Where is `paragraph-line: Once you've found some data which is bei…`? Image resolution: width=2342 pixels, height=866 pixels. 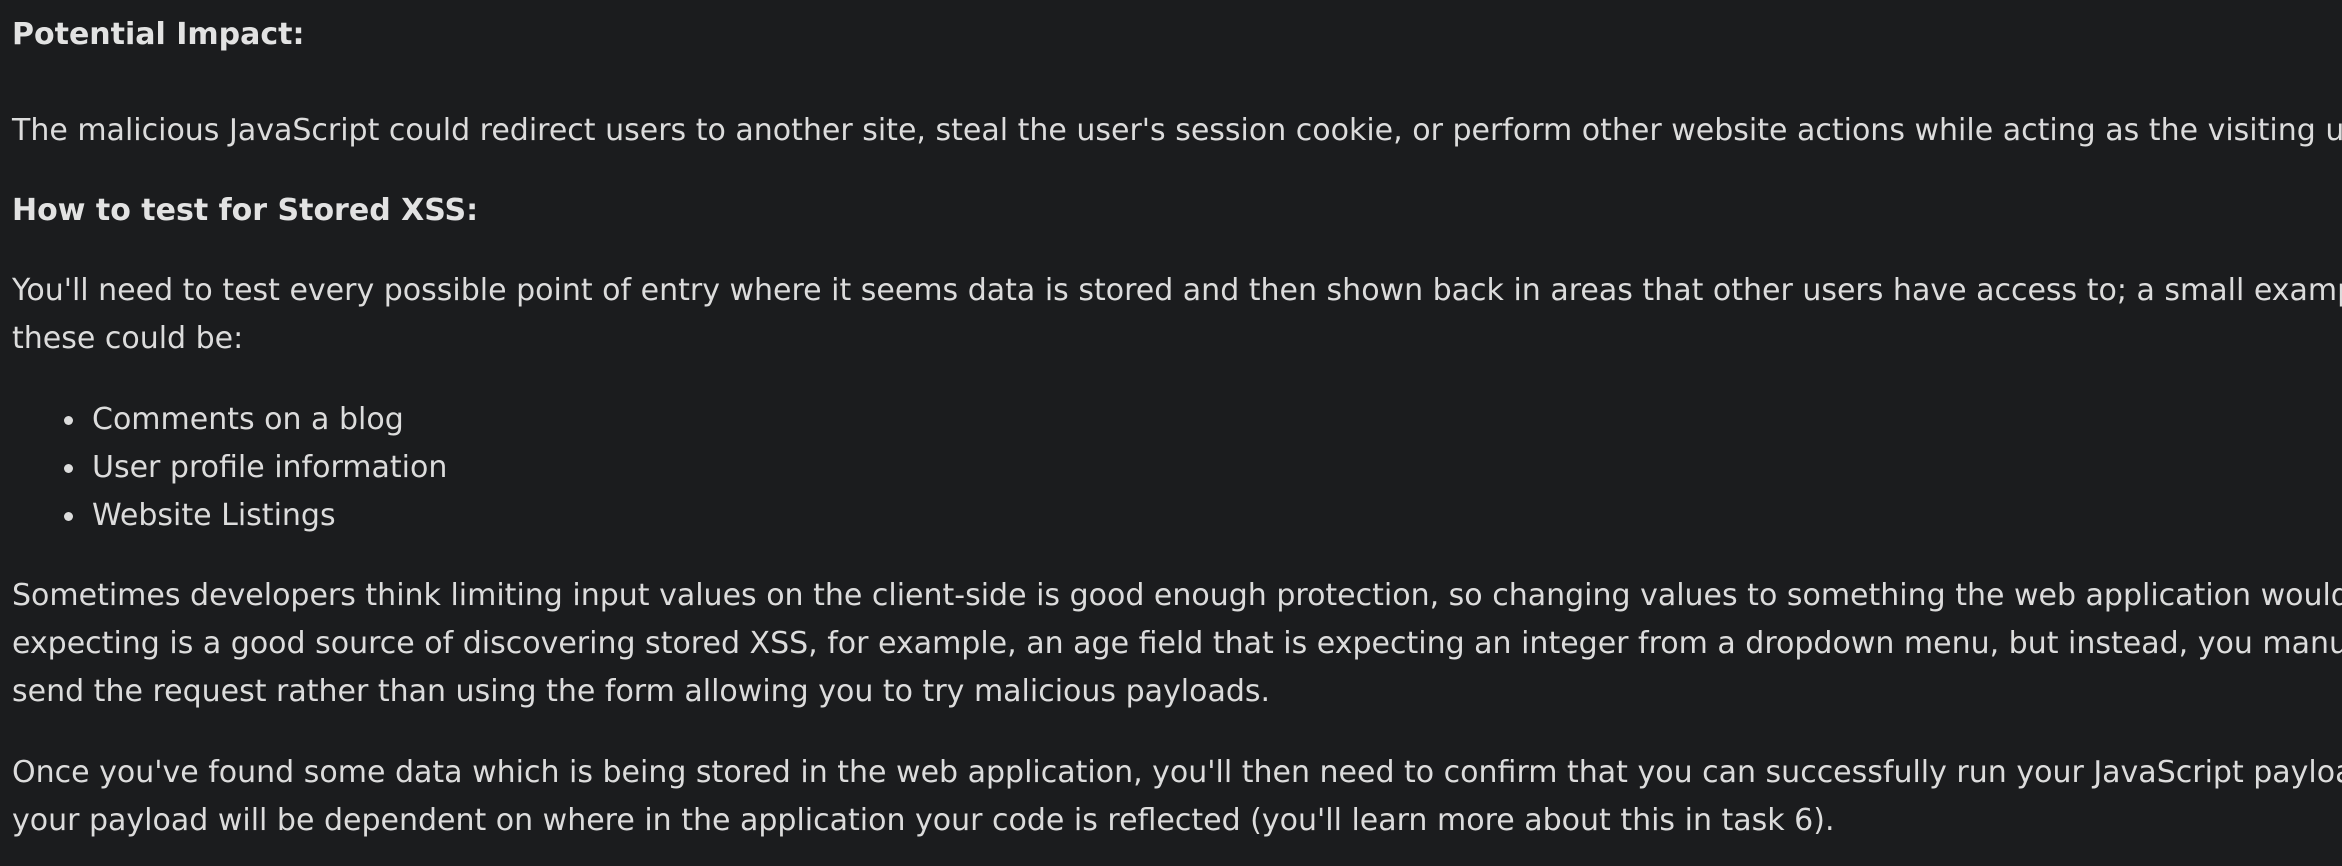 paragraph-line: Once you've found some data which is bei… is located at coordinates (1177, 772).